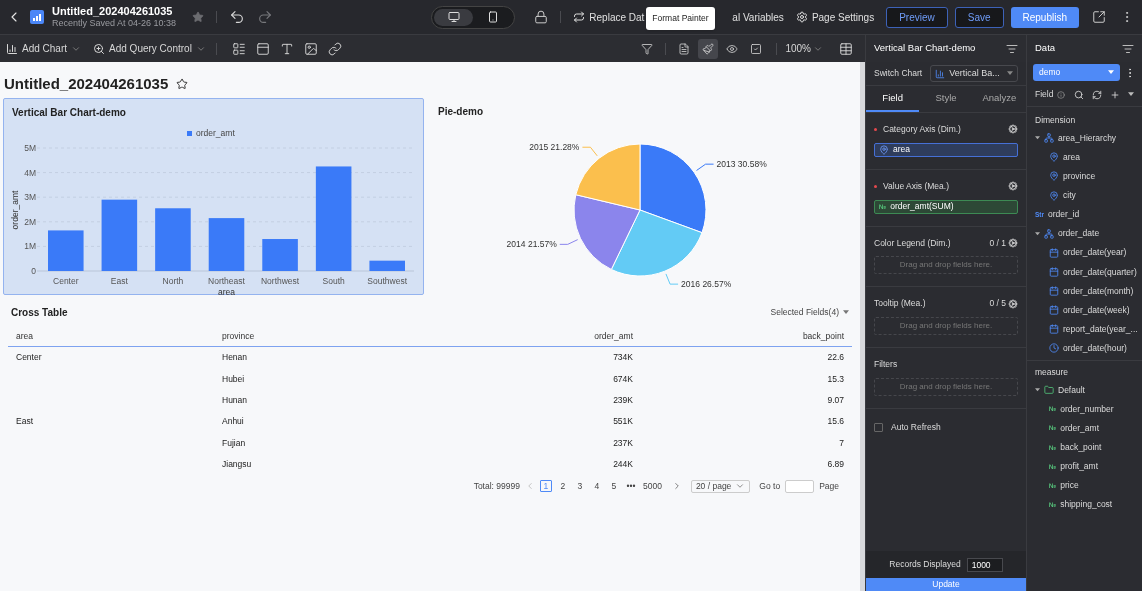  I want to click on table-cell-text: Jiangsu, so click(237, 464).